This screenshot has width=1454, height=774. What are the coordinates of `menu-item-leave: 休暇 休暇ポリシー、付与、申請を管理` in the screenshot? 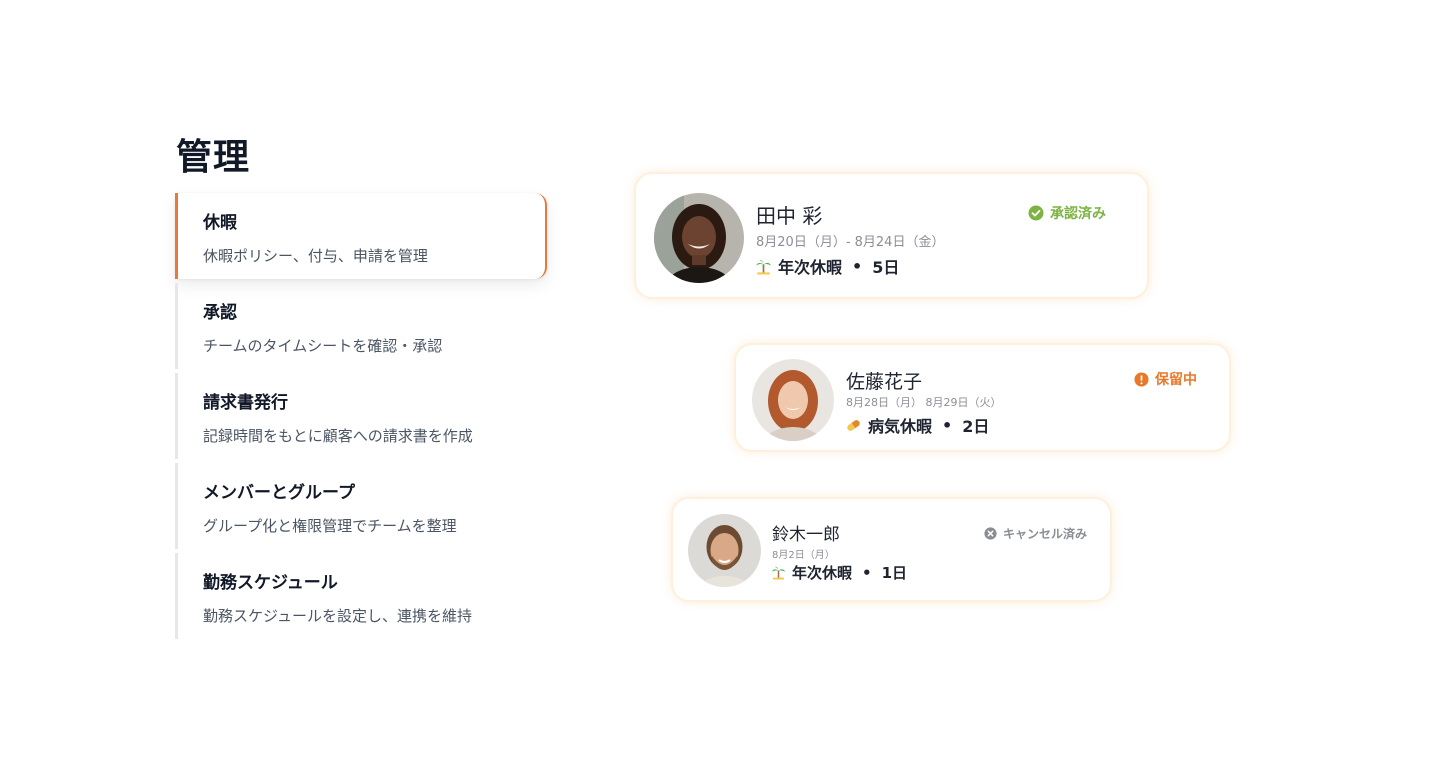 It's located at (361, 236).